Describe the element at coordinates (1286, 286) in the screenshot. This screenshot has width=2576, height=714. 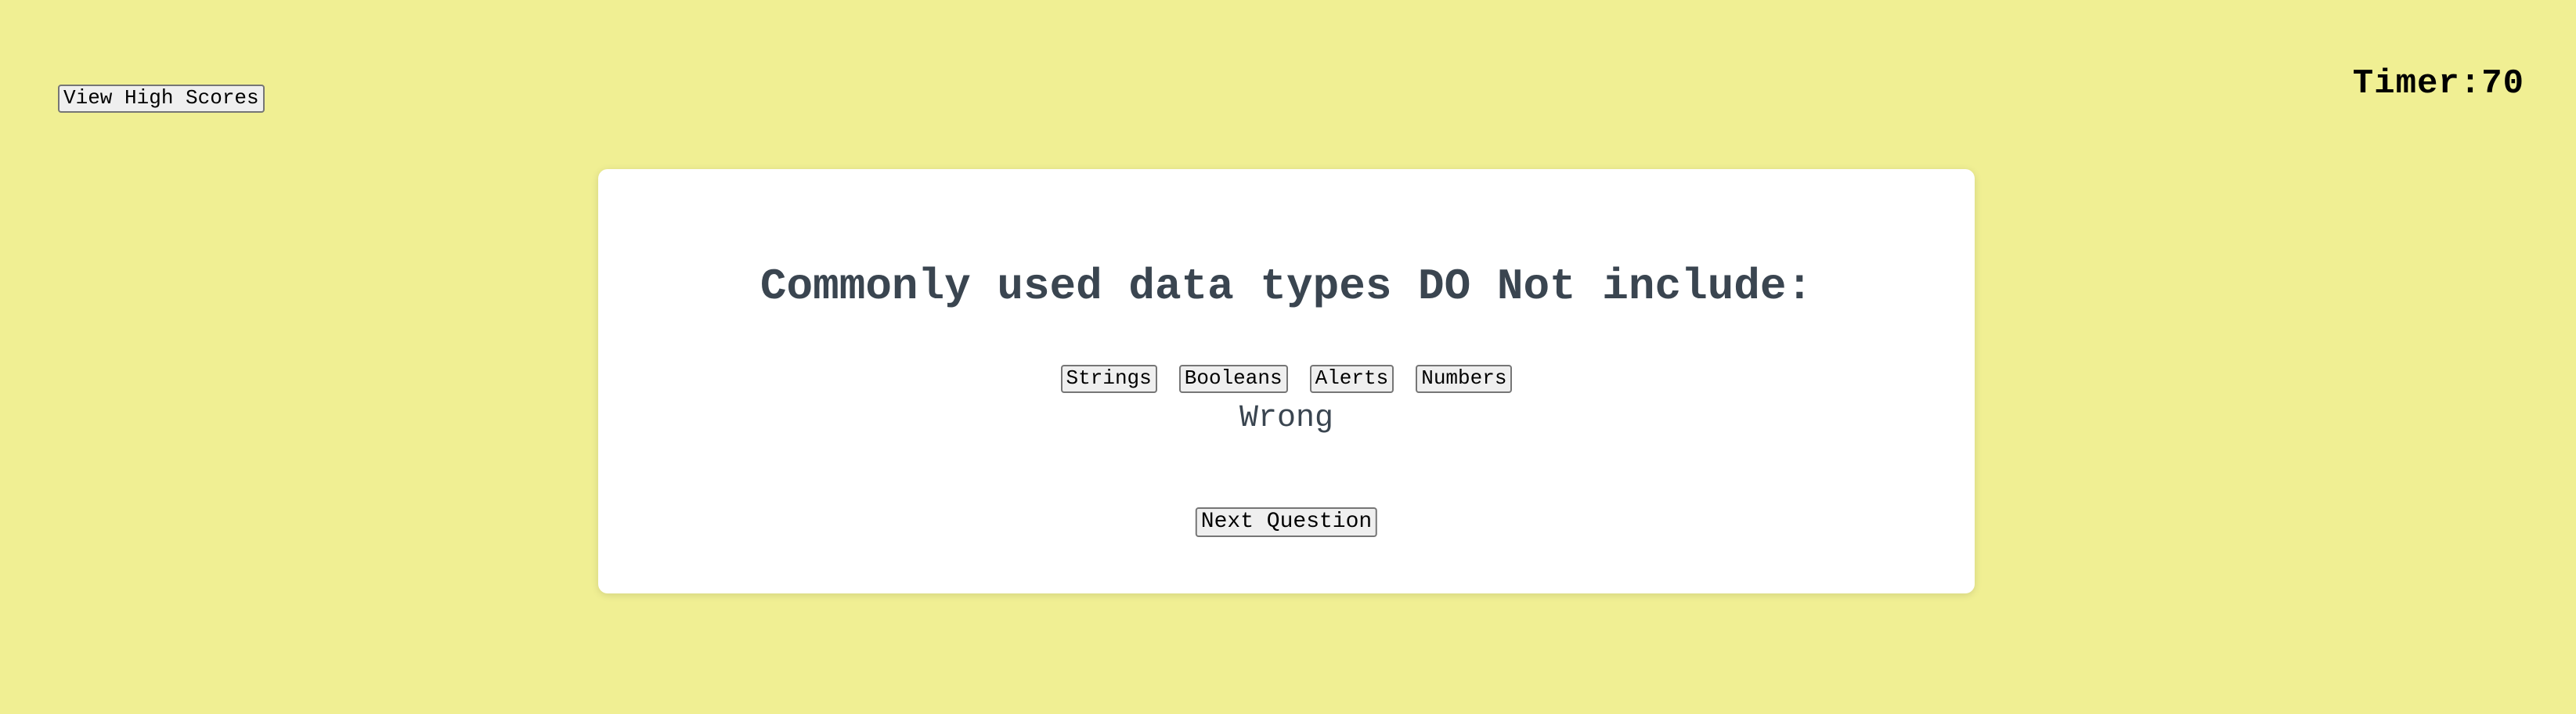
I see `question-text: Commonly used data types DO Not include:` at that location.